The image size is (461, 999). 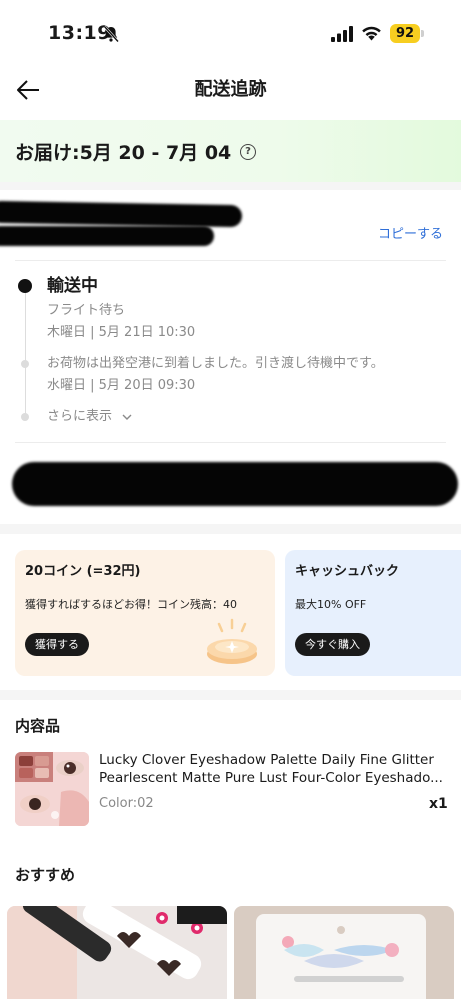 What do you see at coordinates (342, 34) in the screenshot?
I see `signal-icon` at bounding box center [342, 34].